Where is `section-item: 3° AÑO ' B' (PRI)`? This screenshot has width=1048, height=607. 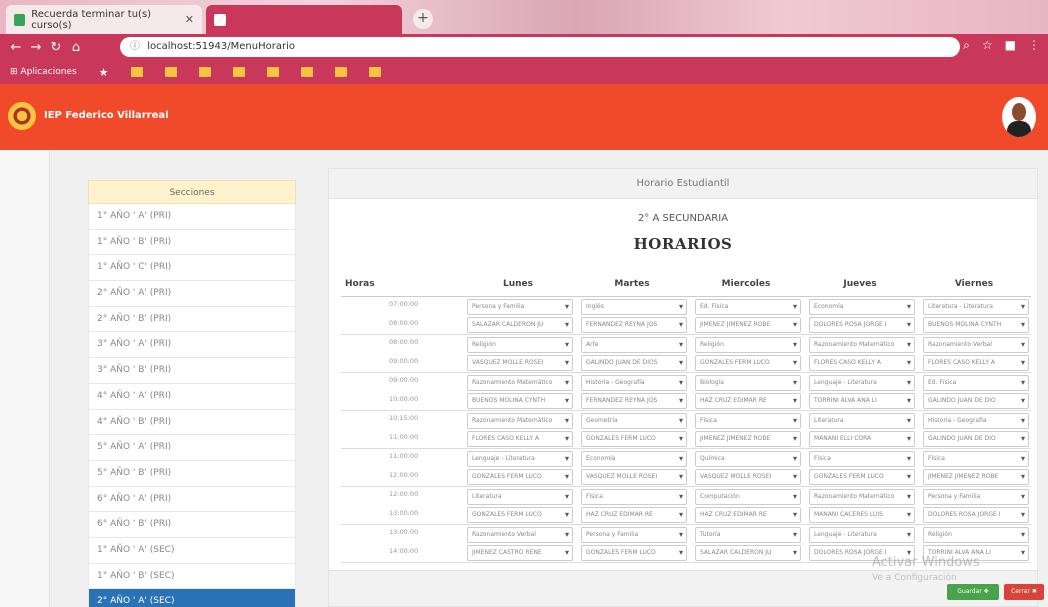 section-item: 3° AÑO ' B' (PRI) is located at coordinates (192, 371).